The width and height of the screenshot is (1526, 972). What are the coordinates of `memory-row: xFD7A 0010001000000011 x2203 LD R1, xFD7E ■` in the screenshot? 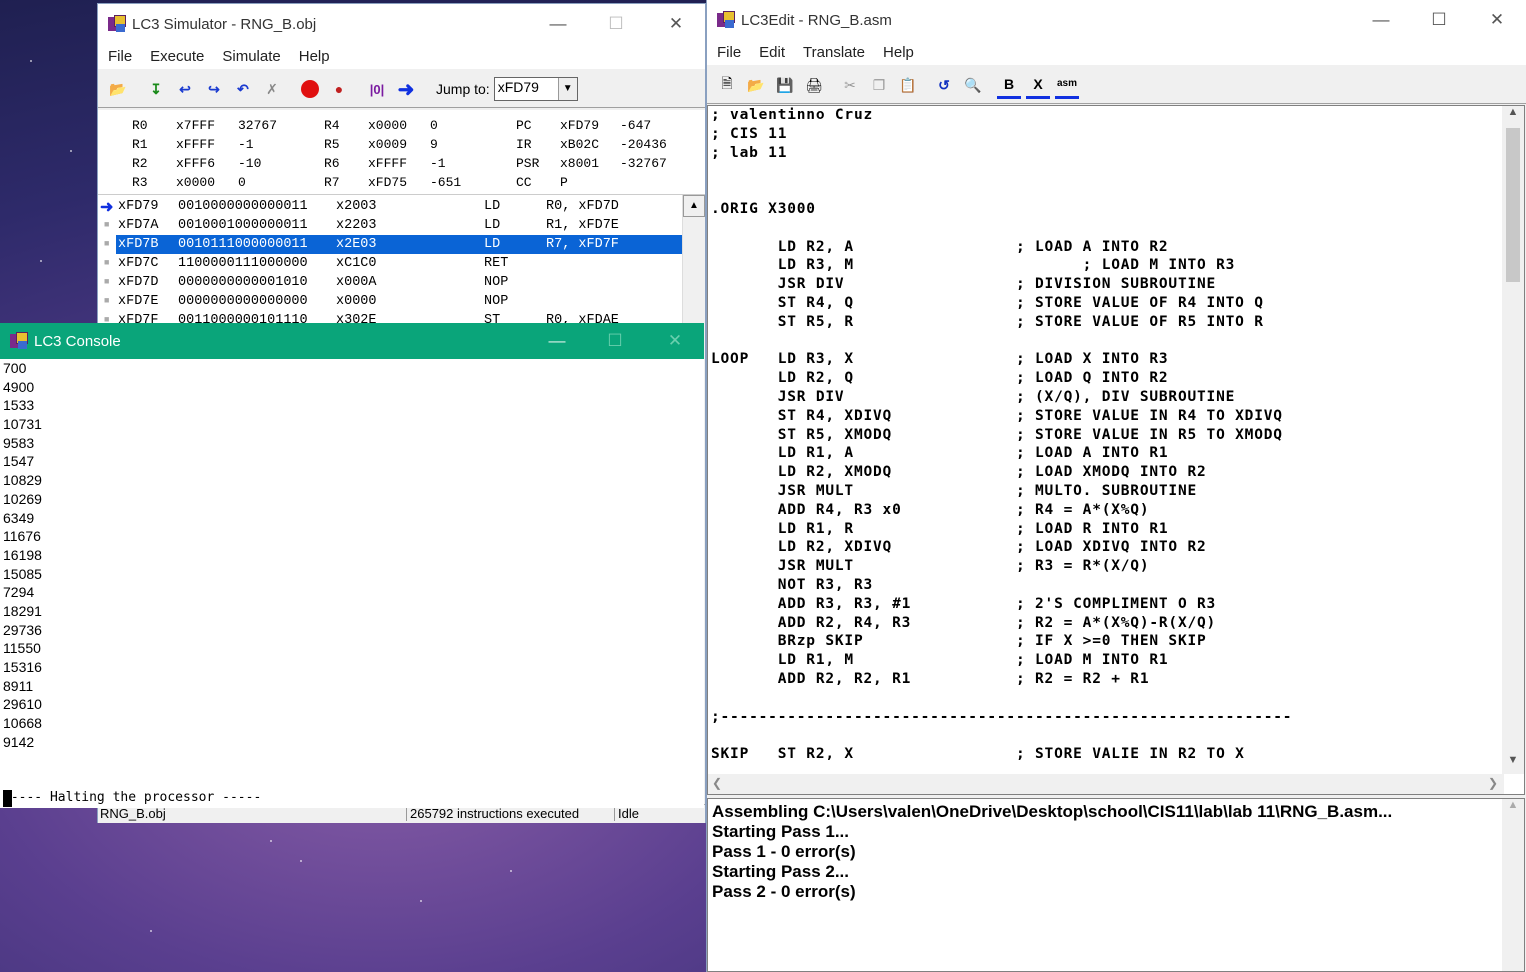 It's located at (402, 225).